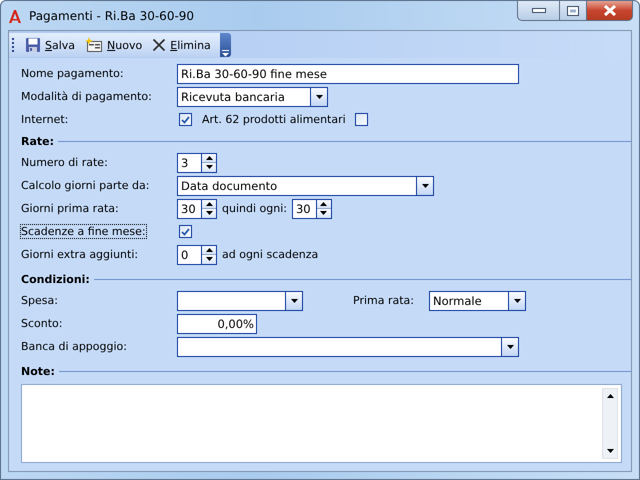 The width and height of the screenshot is (640, 480). Describe the element at coordinates (181, 45) in the screenshot. I see `delete-button: Elimina` at that location.